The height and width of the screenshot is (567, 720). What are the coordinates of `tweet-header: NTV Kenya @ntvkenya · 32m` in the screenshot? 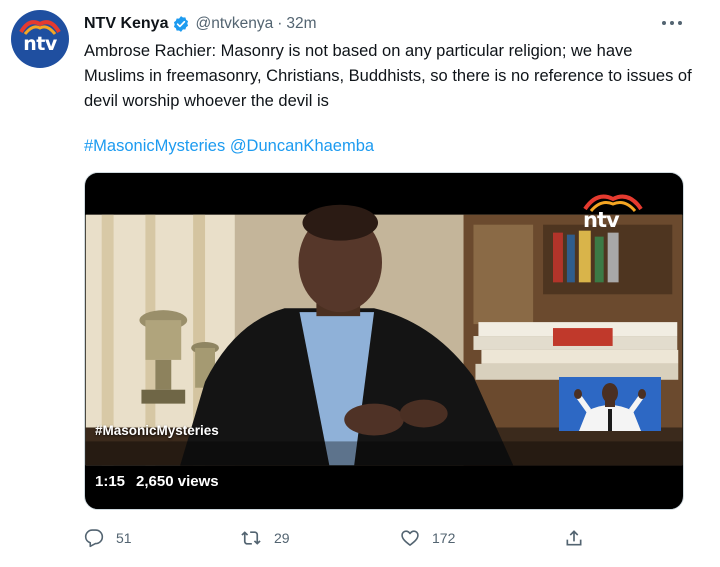 It's located at (200, 24).